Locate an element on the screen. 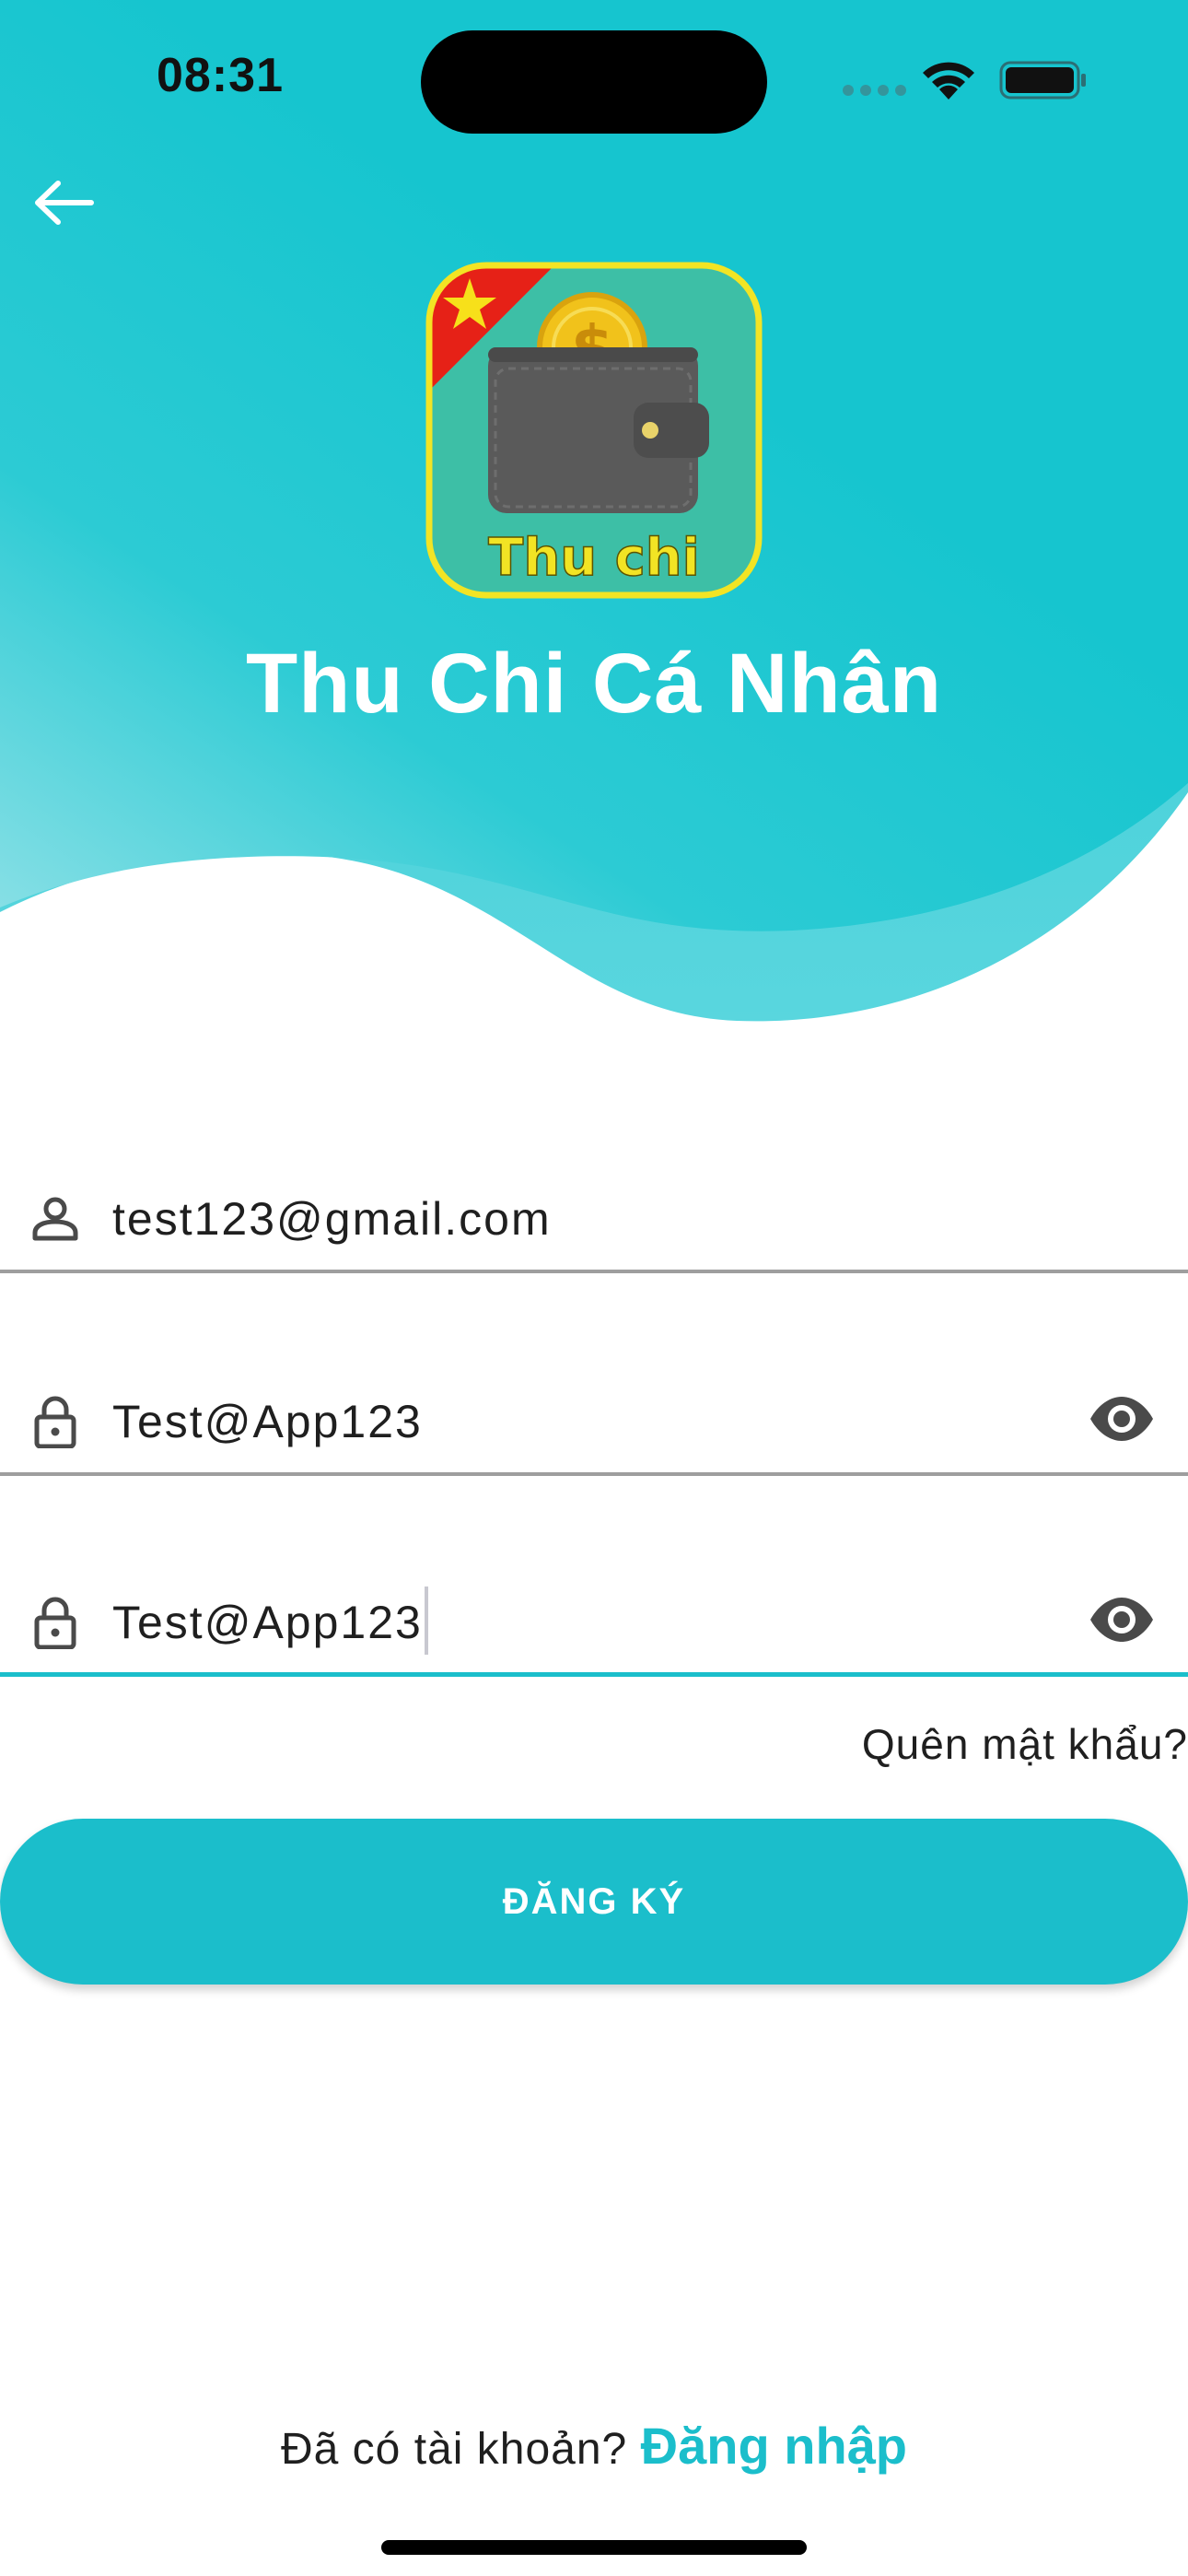 The image size is (1188, 2576). confirm-password-field: Test@App123 is located at coordinates (594, 1621).